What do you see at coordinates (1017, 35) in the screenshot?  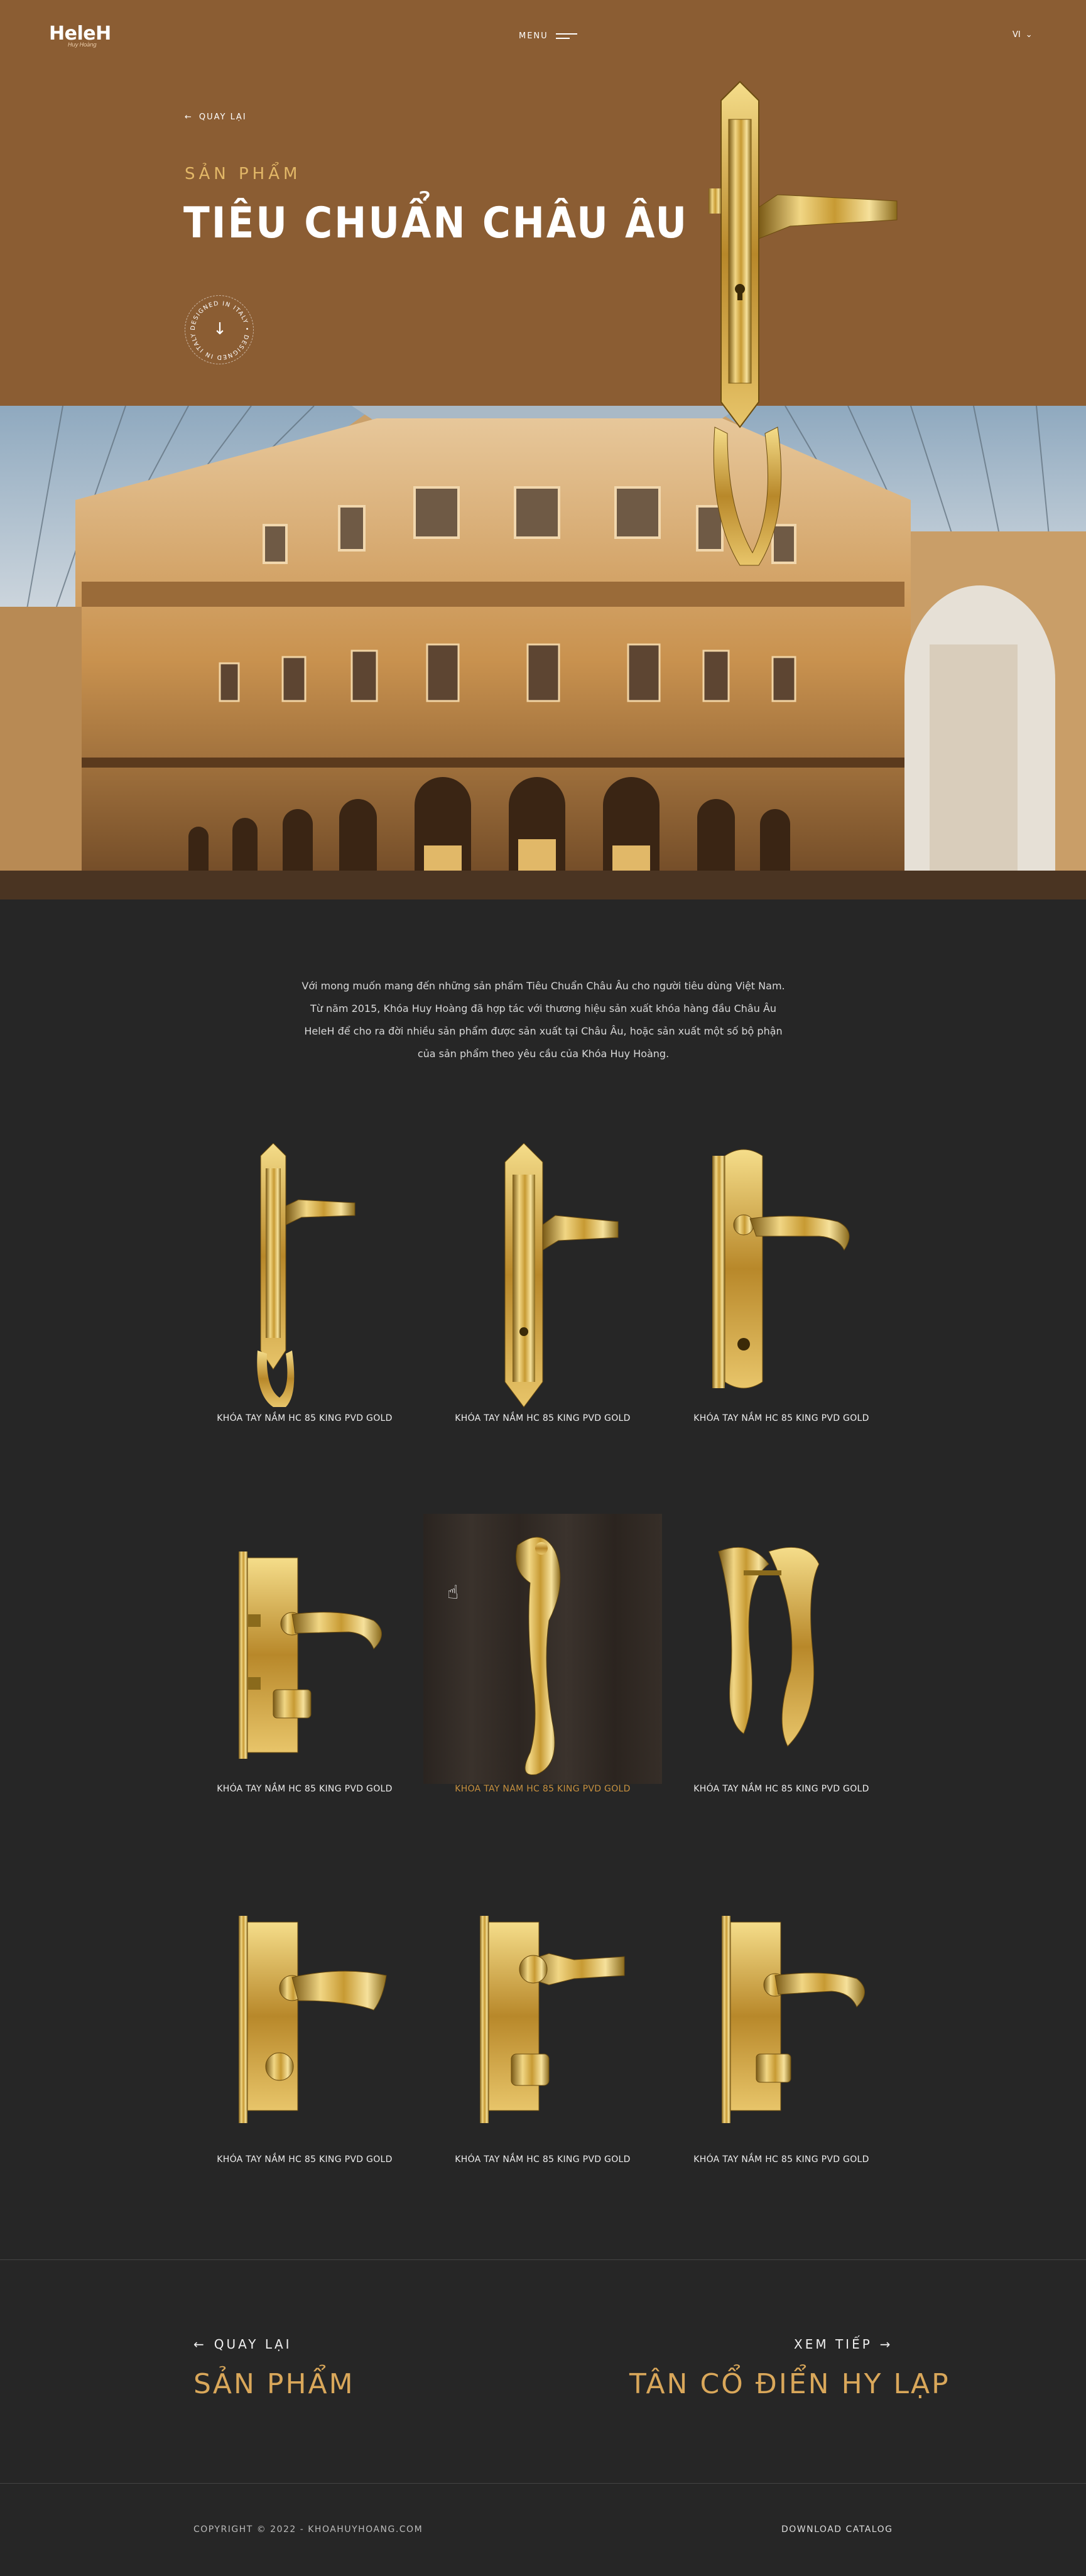 I see `language-label: VI` at bounding box center [1017, 35].